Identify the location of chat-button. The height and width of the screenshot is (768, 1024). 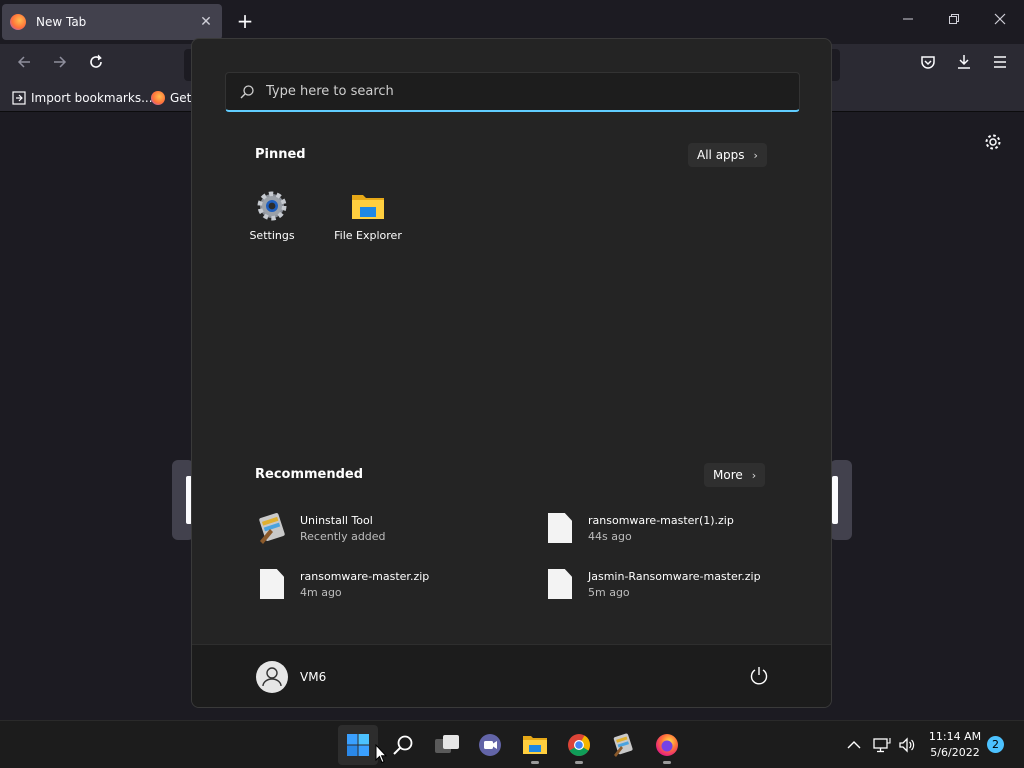
(490, 745).